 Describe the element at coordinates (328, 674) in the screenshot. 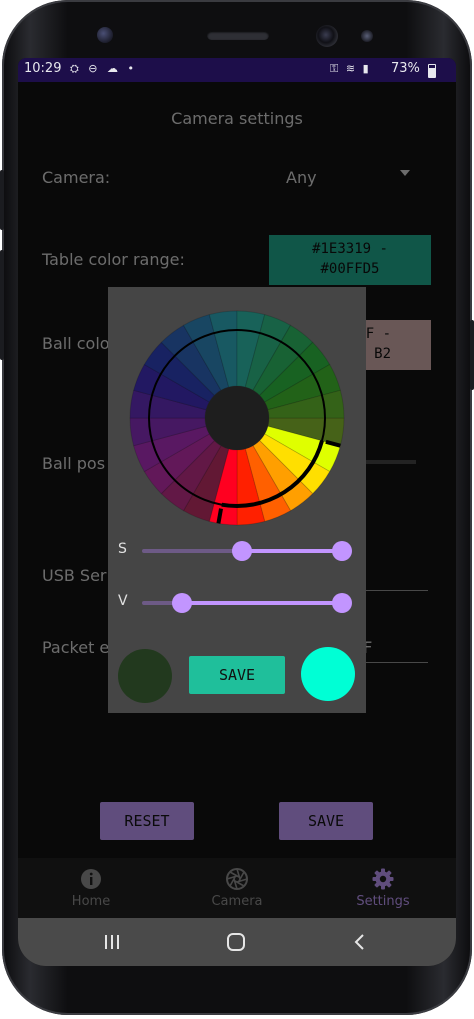

I see `selected-color-preview` at that location.